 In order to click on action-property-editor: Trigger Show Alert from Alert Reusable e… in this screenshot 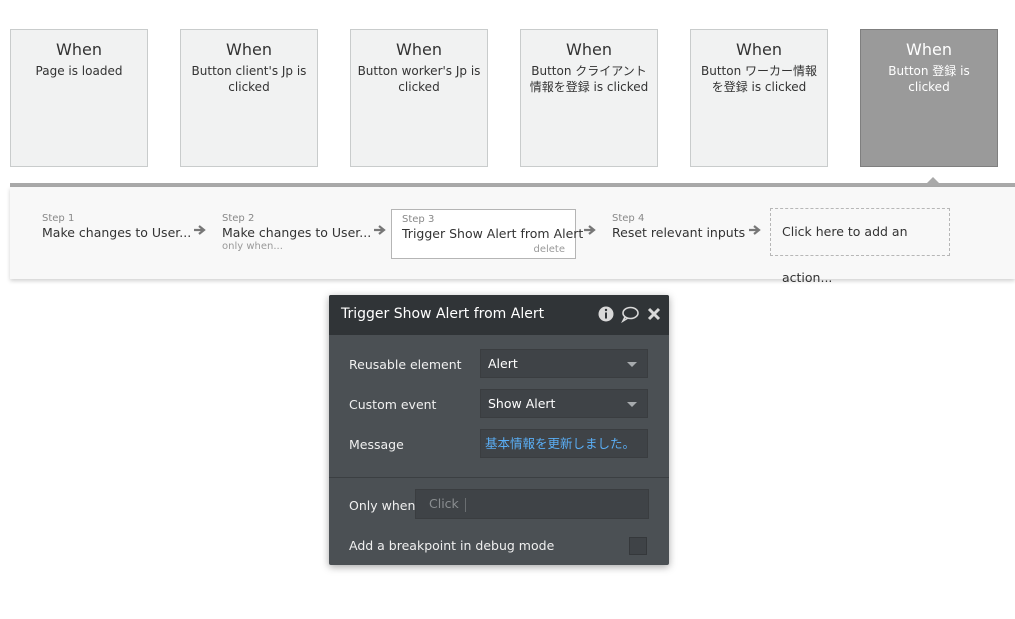, I will do `click(499, 430)`.